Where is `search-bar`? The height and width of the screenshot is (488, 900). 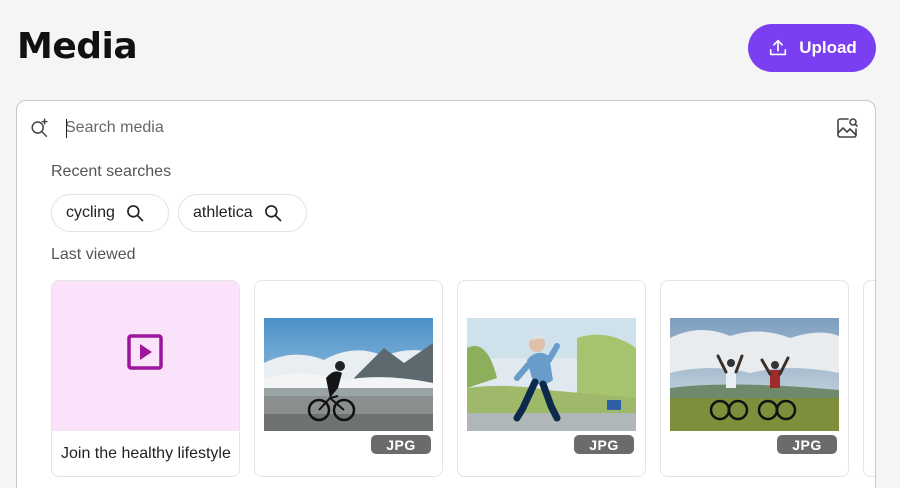 search-bar is located at coordinates (446, 128).